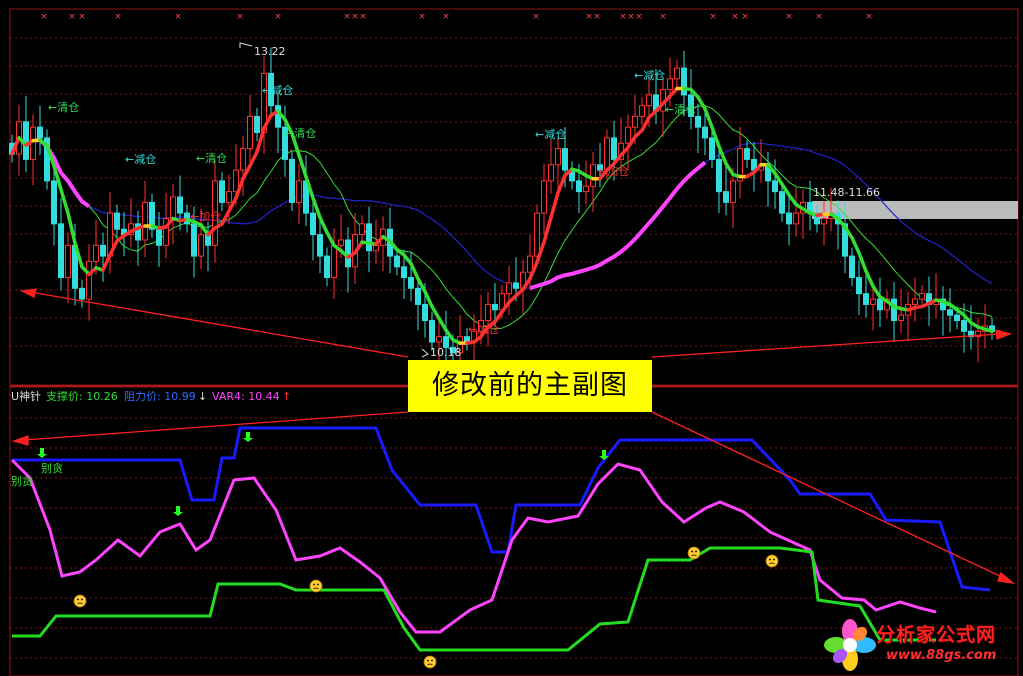 This screenshot has height=676, width=1023. Describe the element at coordinates (205, 216) in the screenshot. I see `signal-label: ←加仓` at that location.